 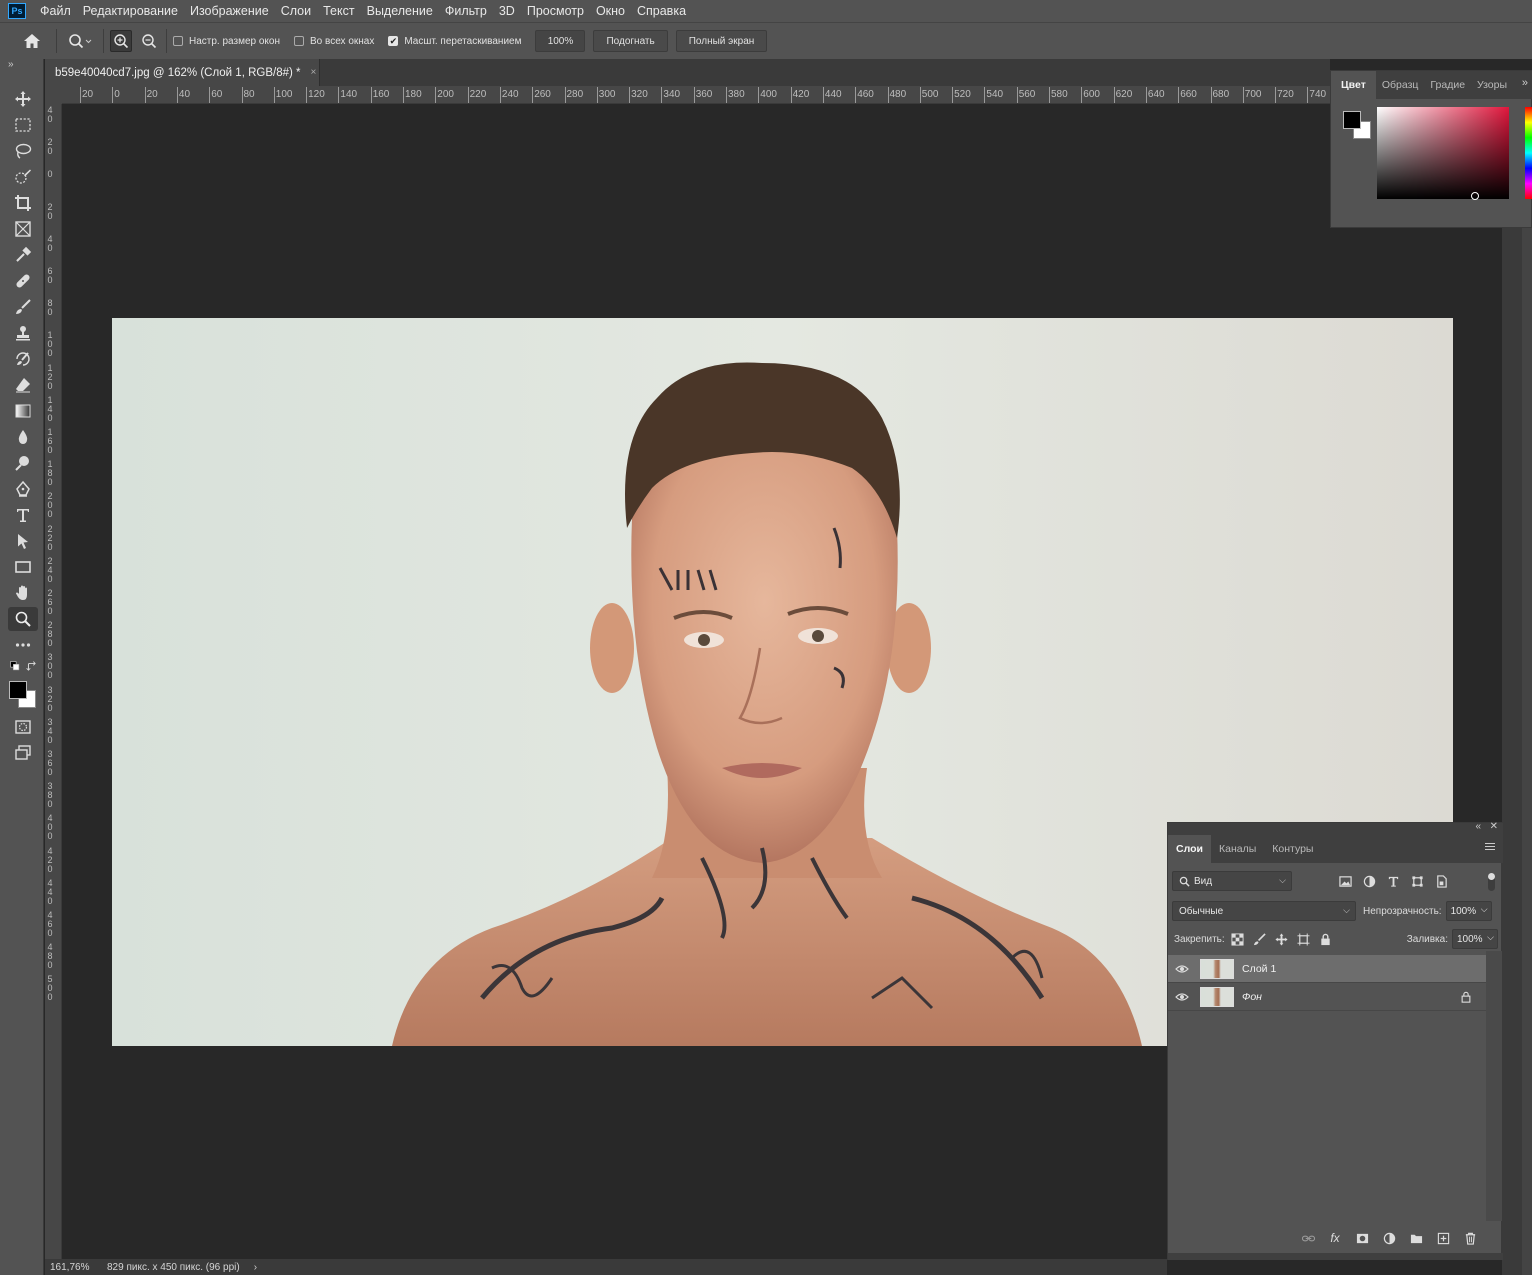 I want to click on add-mask-button, so click(x=1362, y=1238).